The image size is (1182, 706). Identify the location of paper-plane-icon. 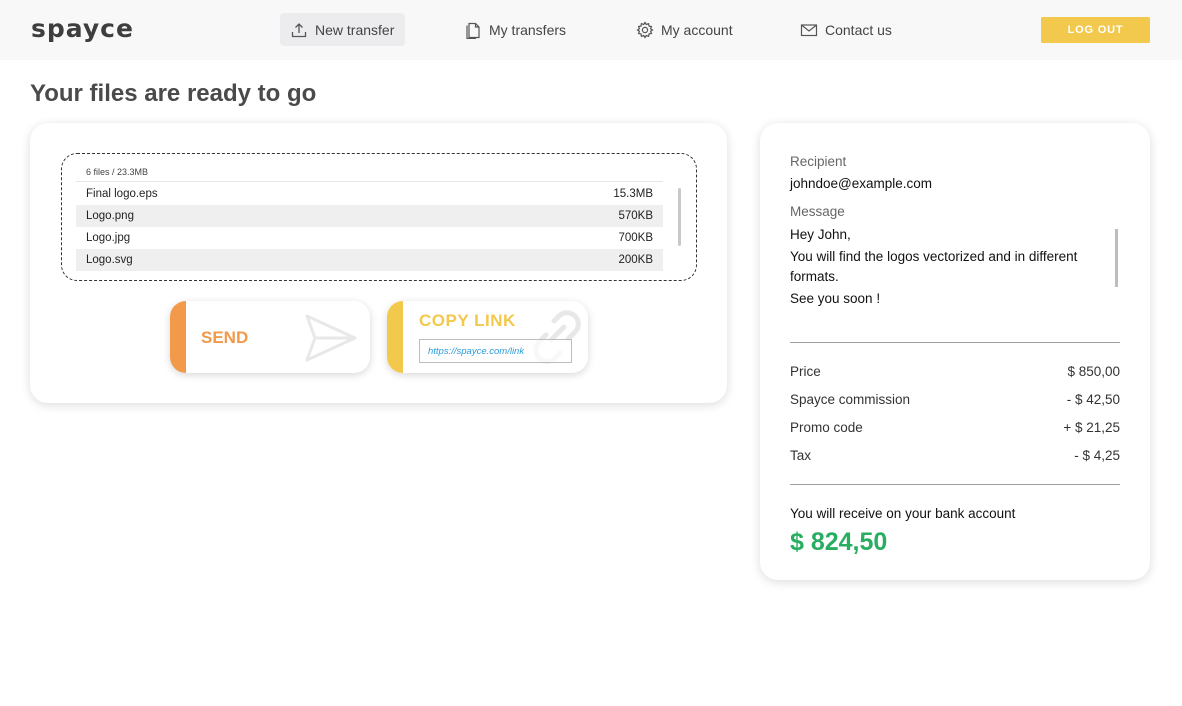
(331, 338).